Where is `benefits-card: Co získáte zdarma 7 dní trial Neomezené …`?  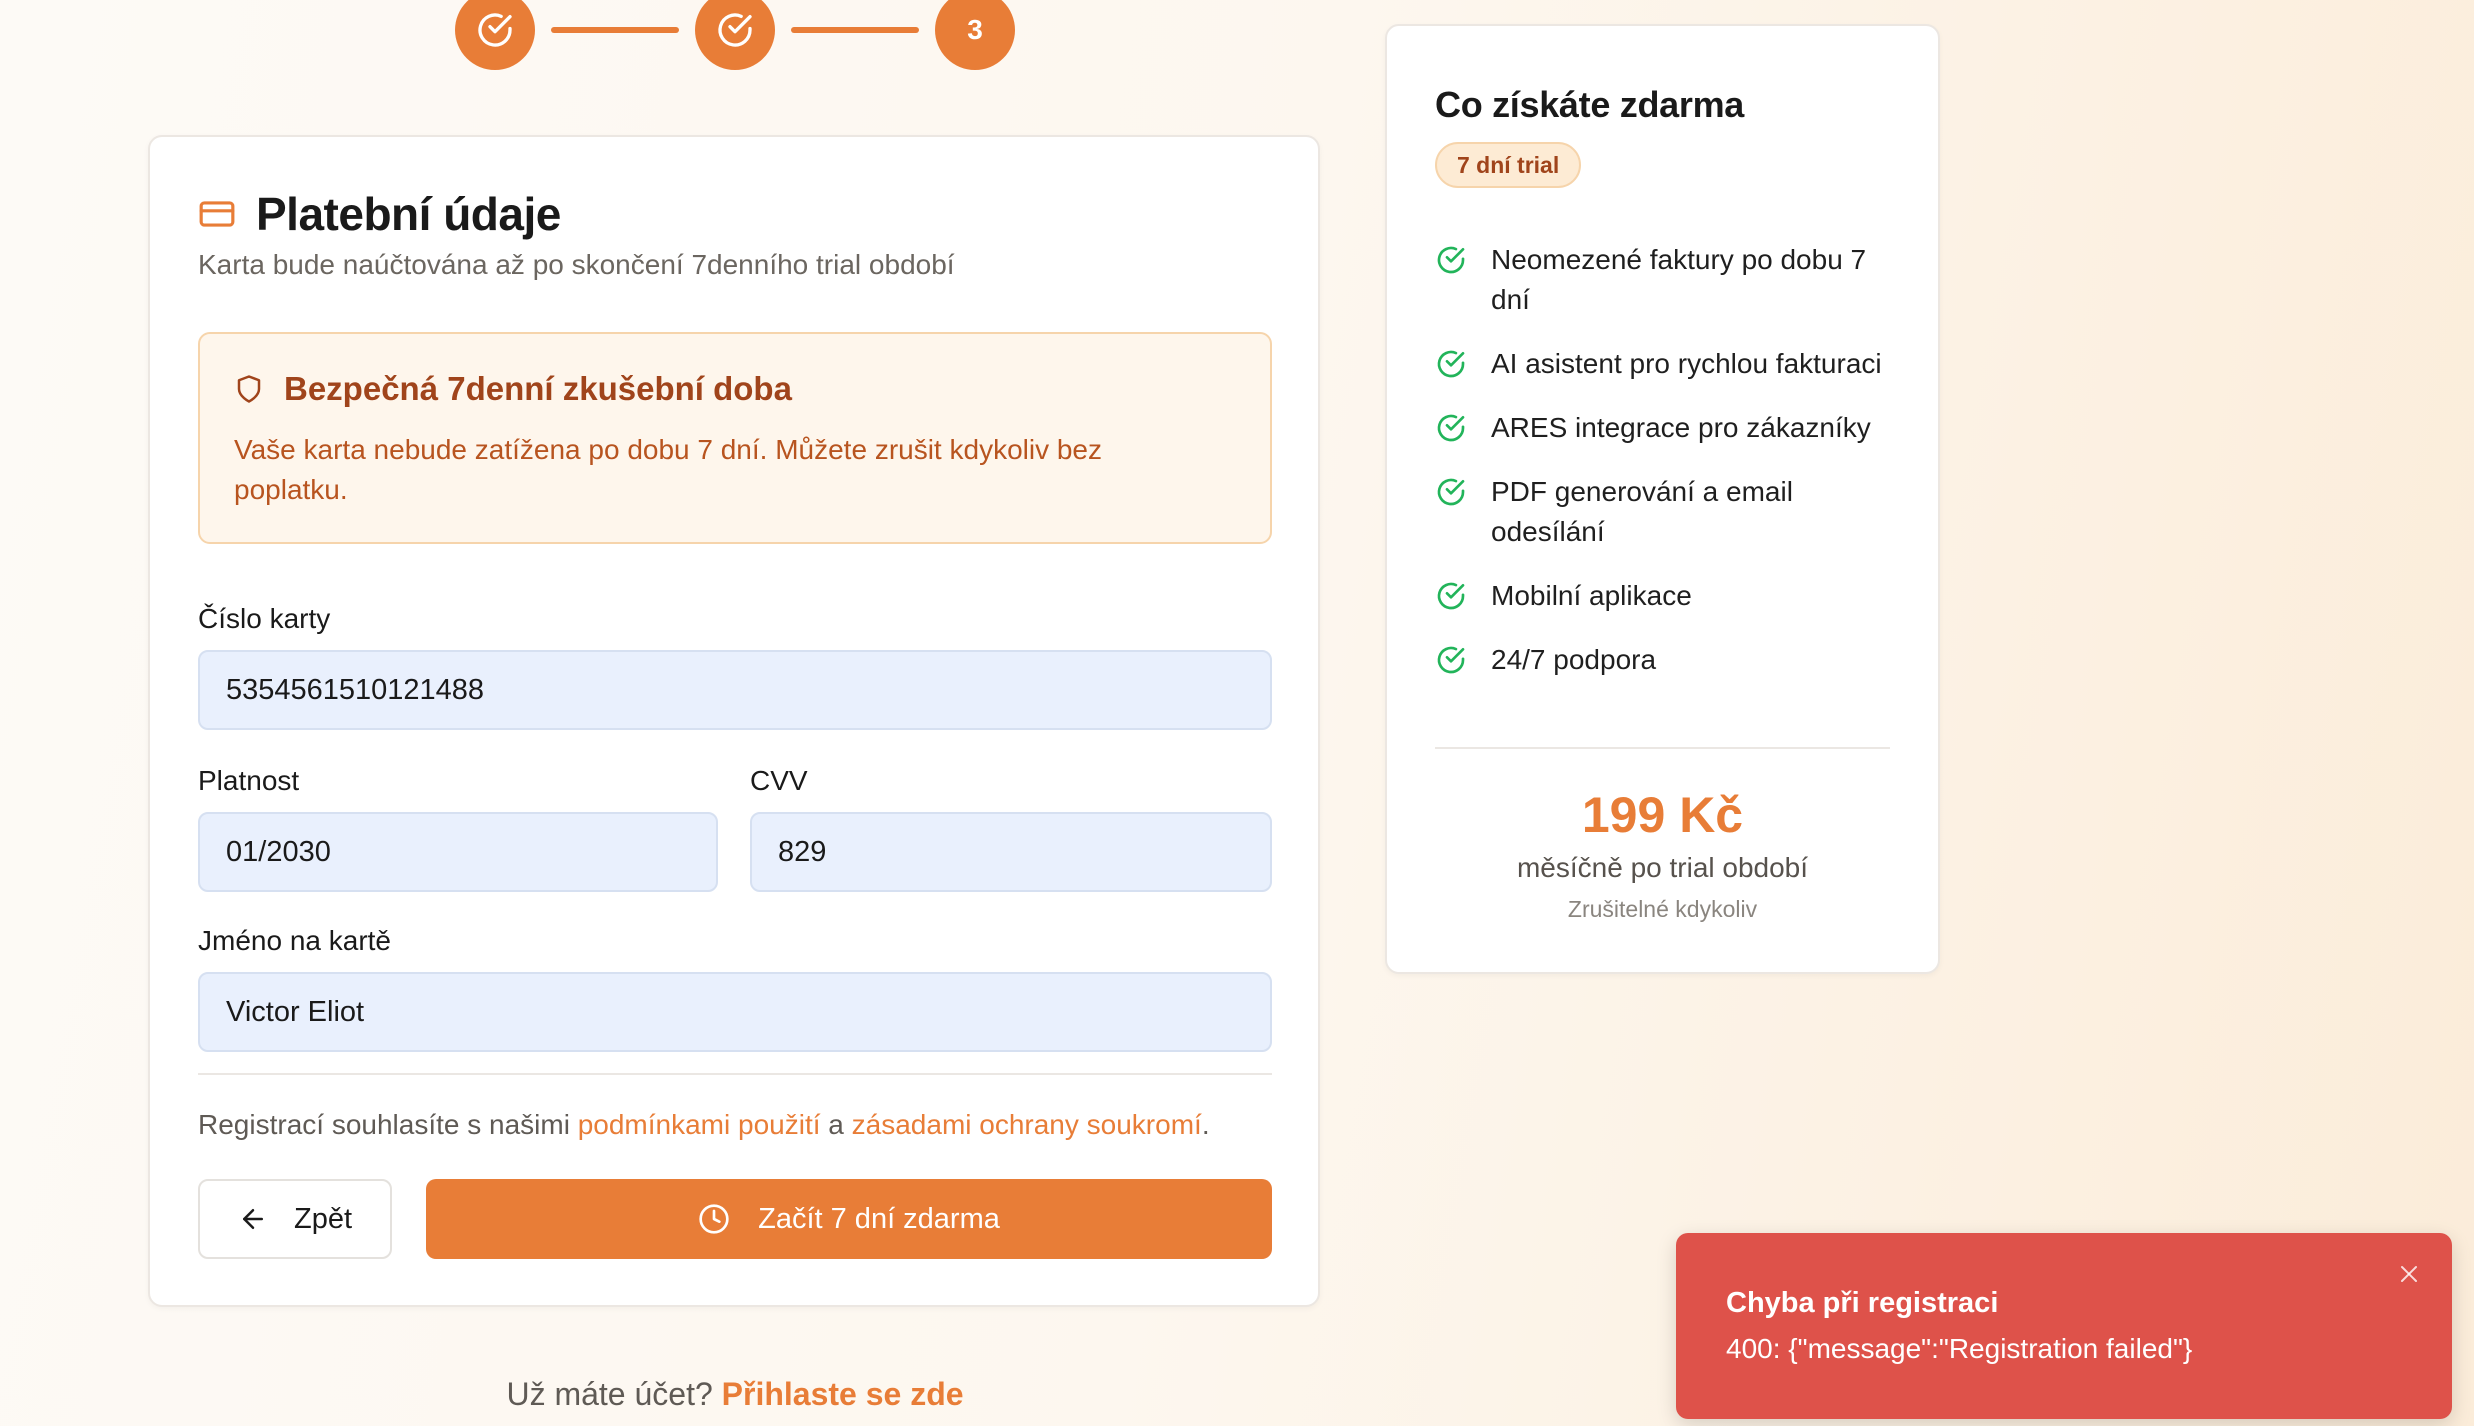
benefits-card: Co získáte zdarma 7 dní trial Neomezené … is located at coordinates (1662, 499).